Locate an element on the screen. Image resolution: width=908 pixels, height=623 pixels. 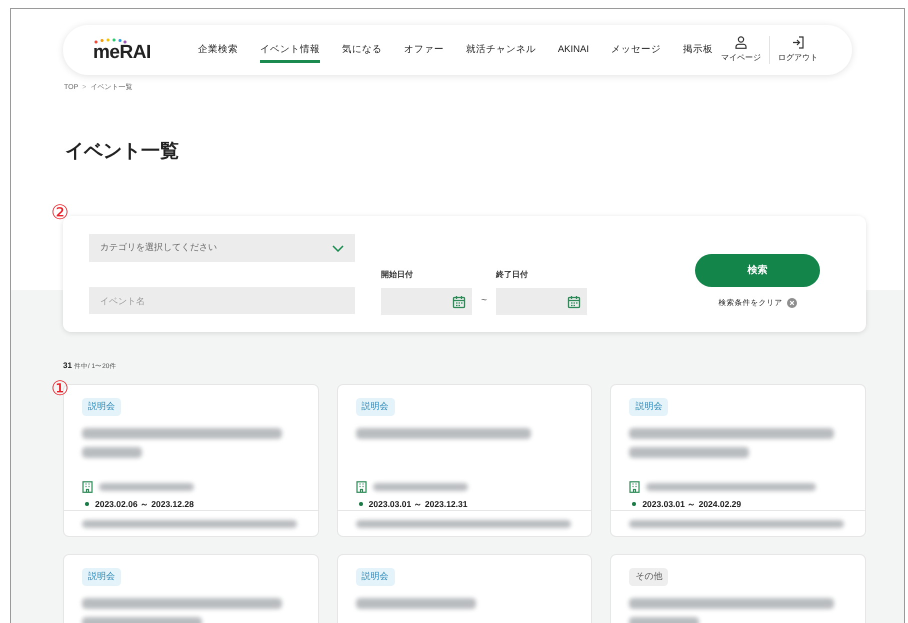
logout-icon is located at coordinates (798, 42).